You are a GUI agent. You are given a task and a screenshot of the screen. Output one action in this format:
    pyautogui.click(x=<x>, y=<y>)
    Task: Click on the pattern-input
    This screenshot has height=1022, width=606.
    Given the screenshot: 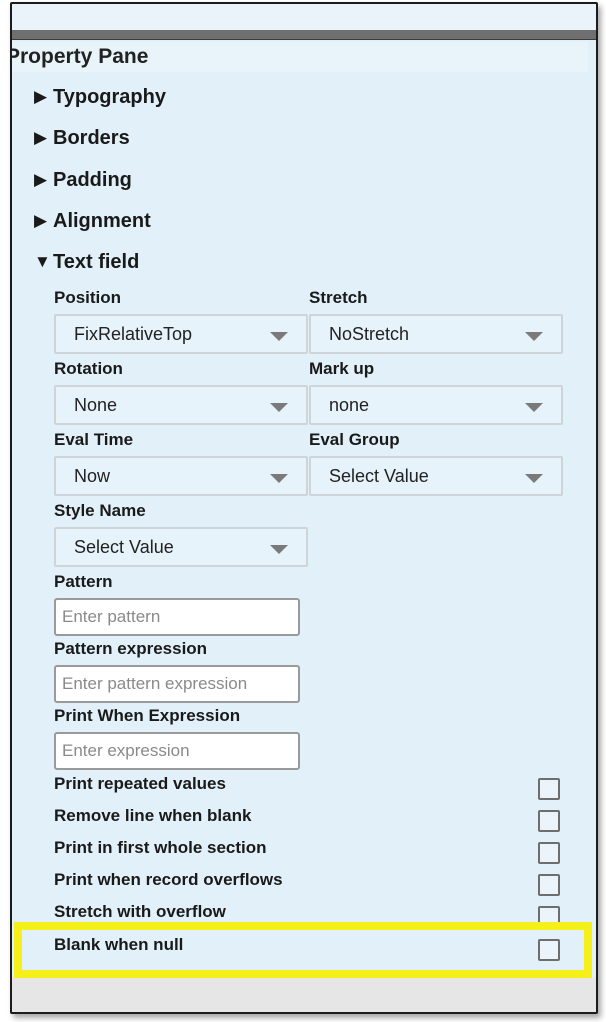 What is the action you would take?
    pyautogui.click(x=177, y=617)
    